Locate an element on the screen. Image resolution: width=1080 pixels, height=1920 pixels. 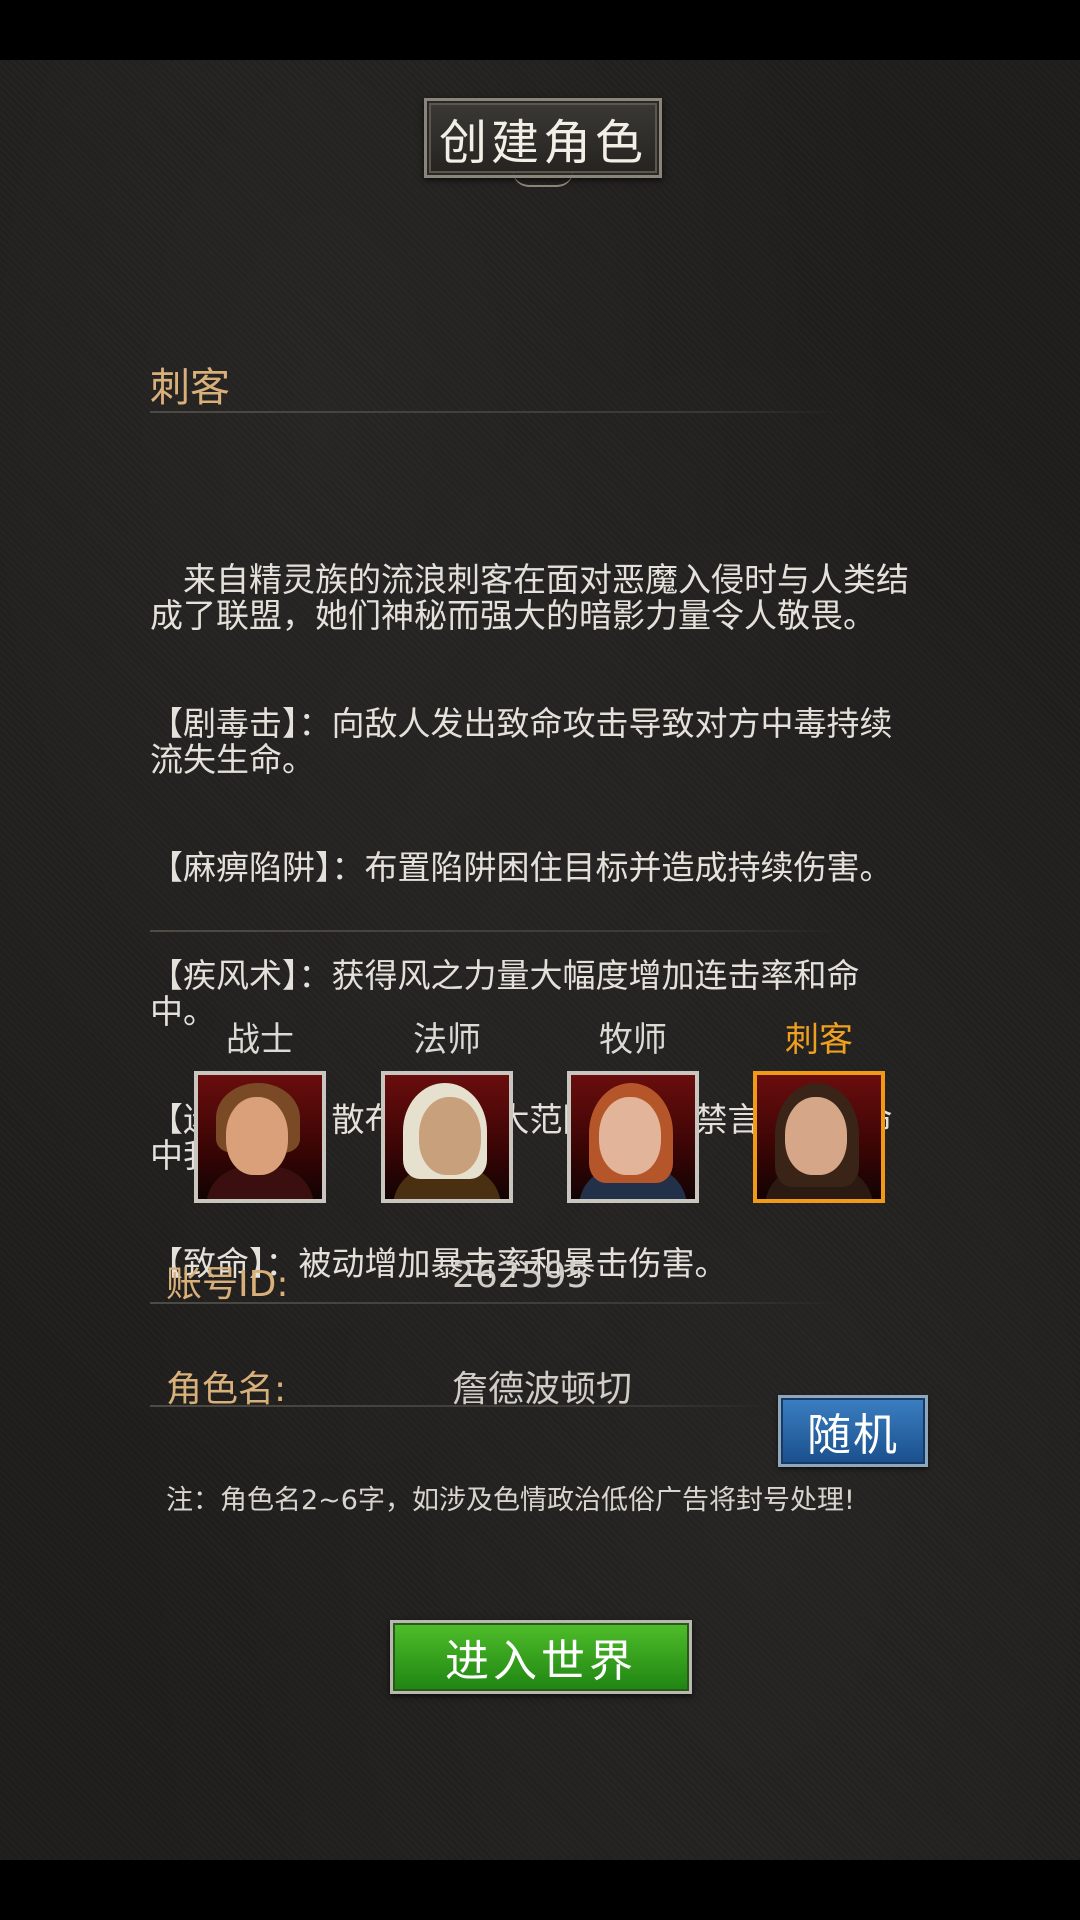
description-line: 【麻痹陷阱】：布置陷阱困住目标并造成持续伤害。 is located at coordinates (521, 867).